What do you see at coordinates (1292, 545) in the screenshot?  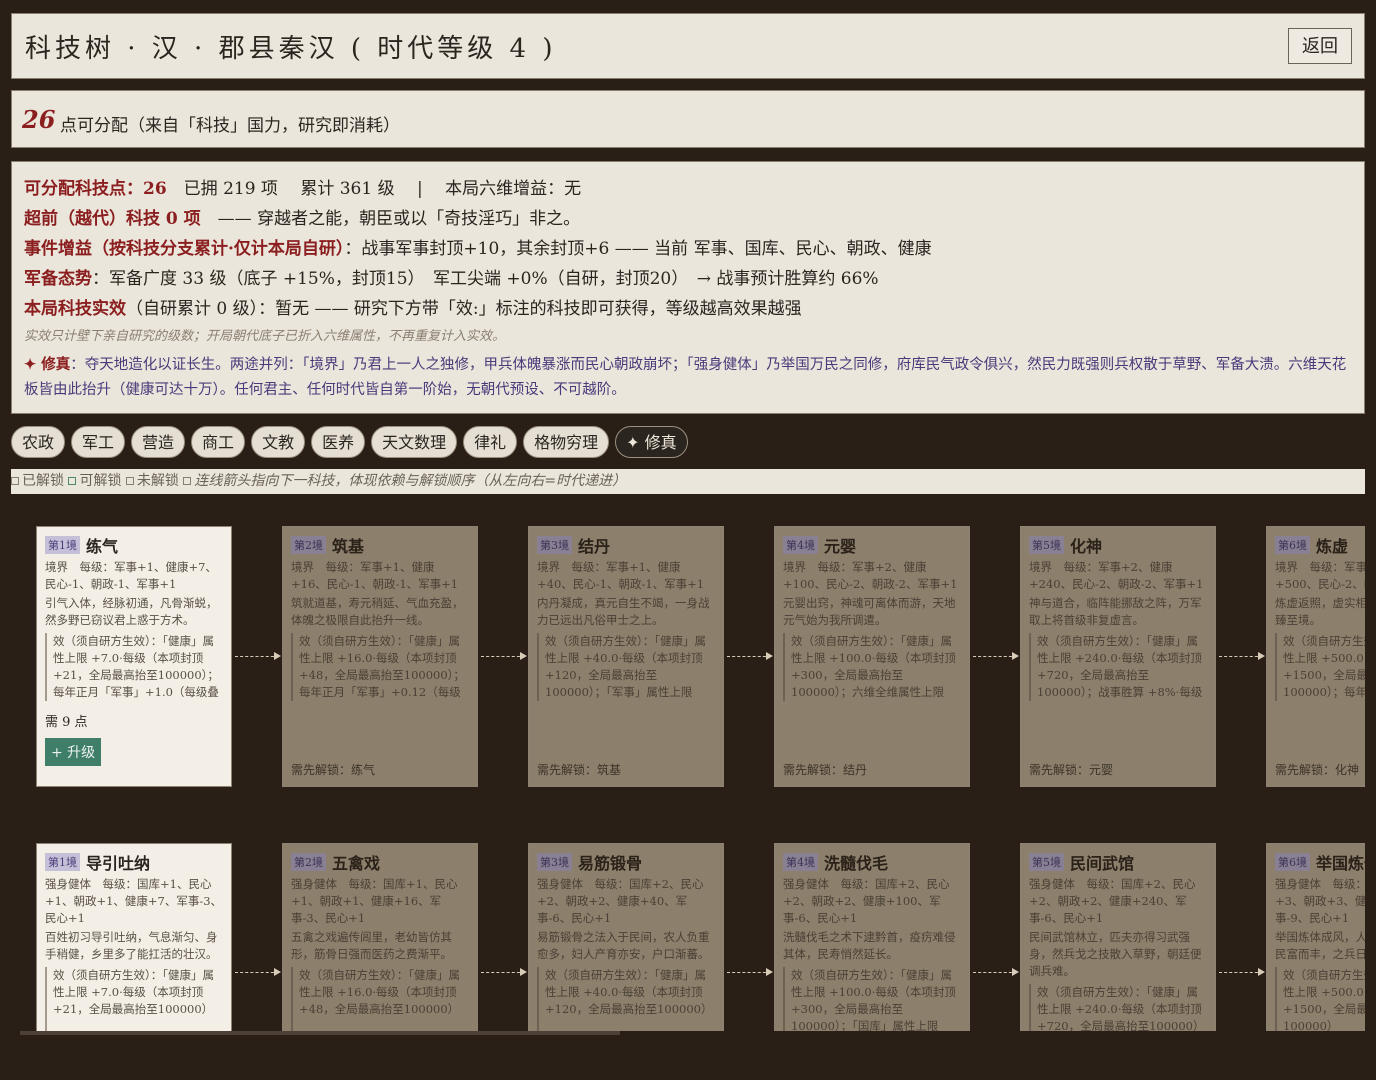 I see `tier-badge: 第6境` at bounding box center [1292, 545].